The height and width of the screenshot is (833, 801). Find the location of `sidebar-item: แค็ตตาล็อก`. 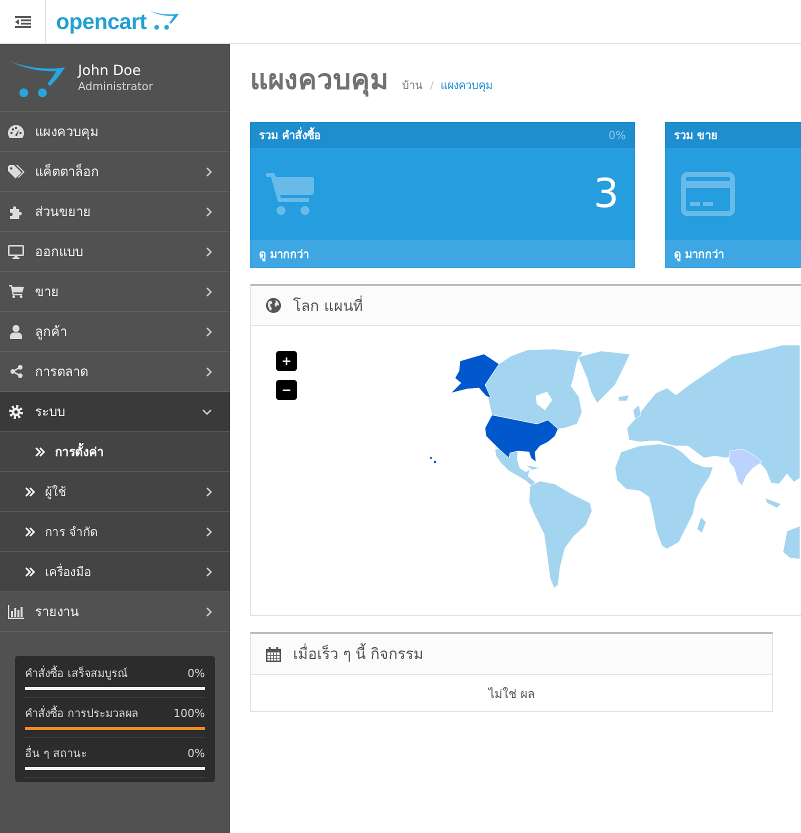

sidebar-item: แค็ตตาล็อก is located at coordinates (115, 172).